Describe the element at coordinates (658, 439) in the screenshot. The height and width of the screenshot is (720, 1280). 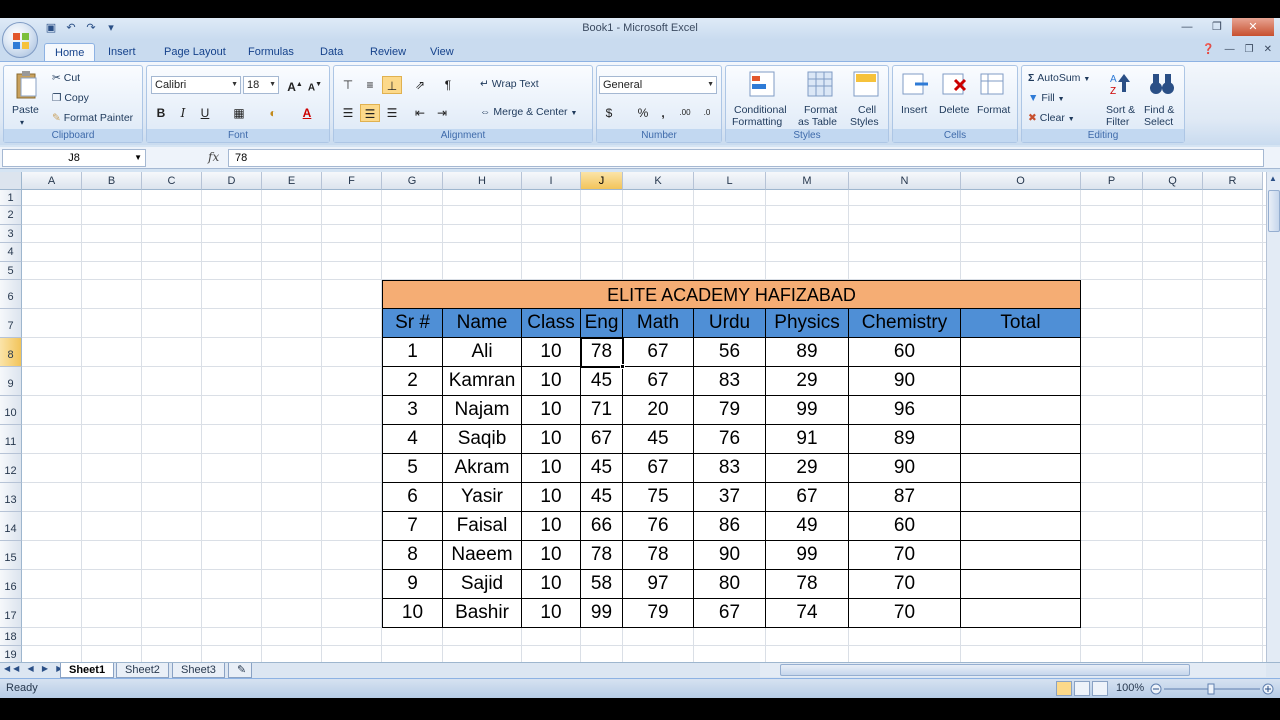
I see `table-cell: 45` at that location.